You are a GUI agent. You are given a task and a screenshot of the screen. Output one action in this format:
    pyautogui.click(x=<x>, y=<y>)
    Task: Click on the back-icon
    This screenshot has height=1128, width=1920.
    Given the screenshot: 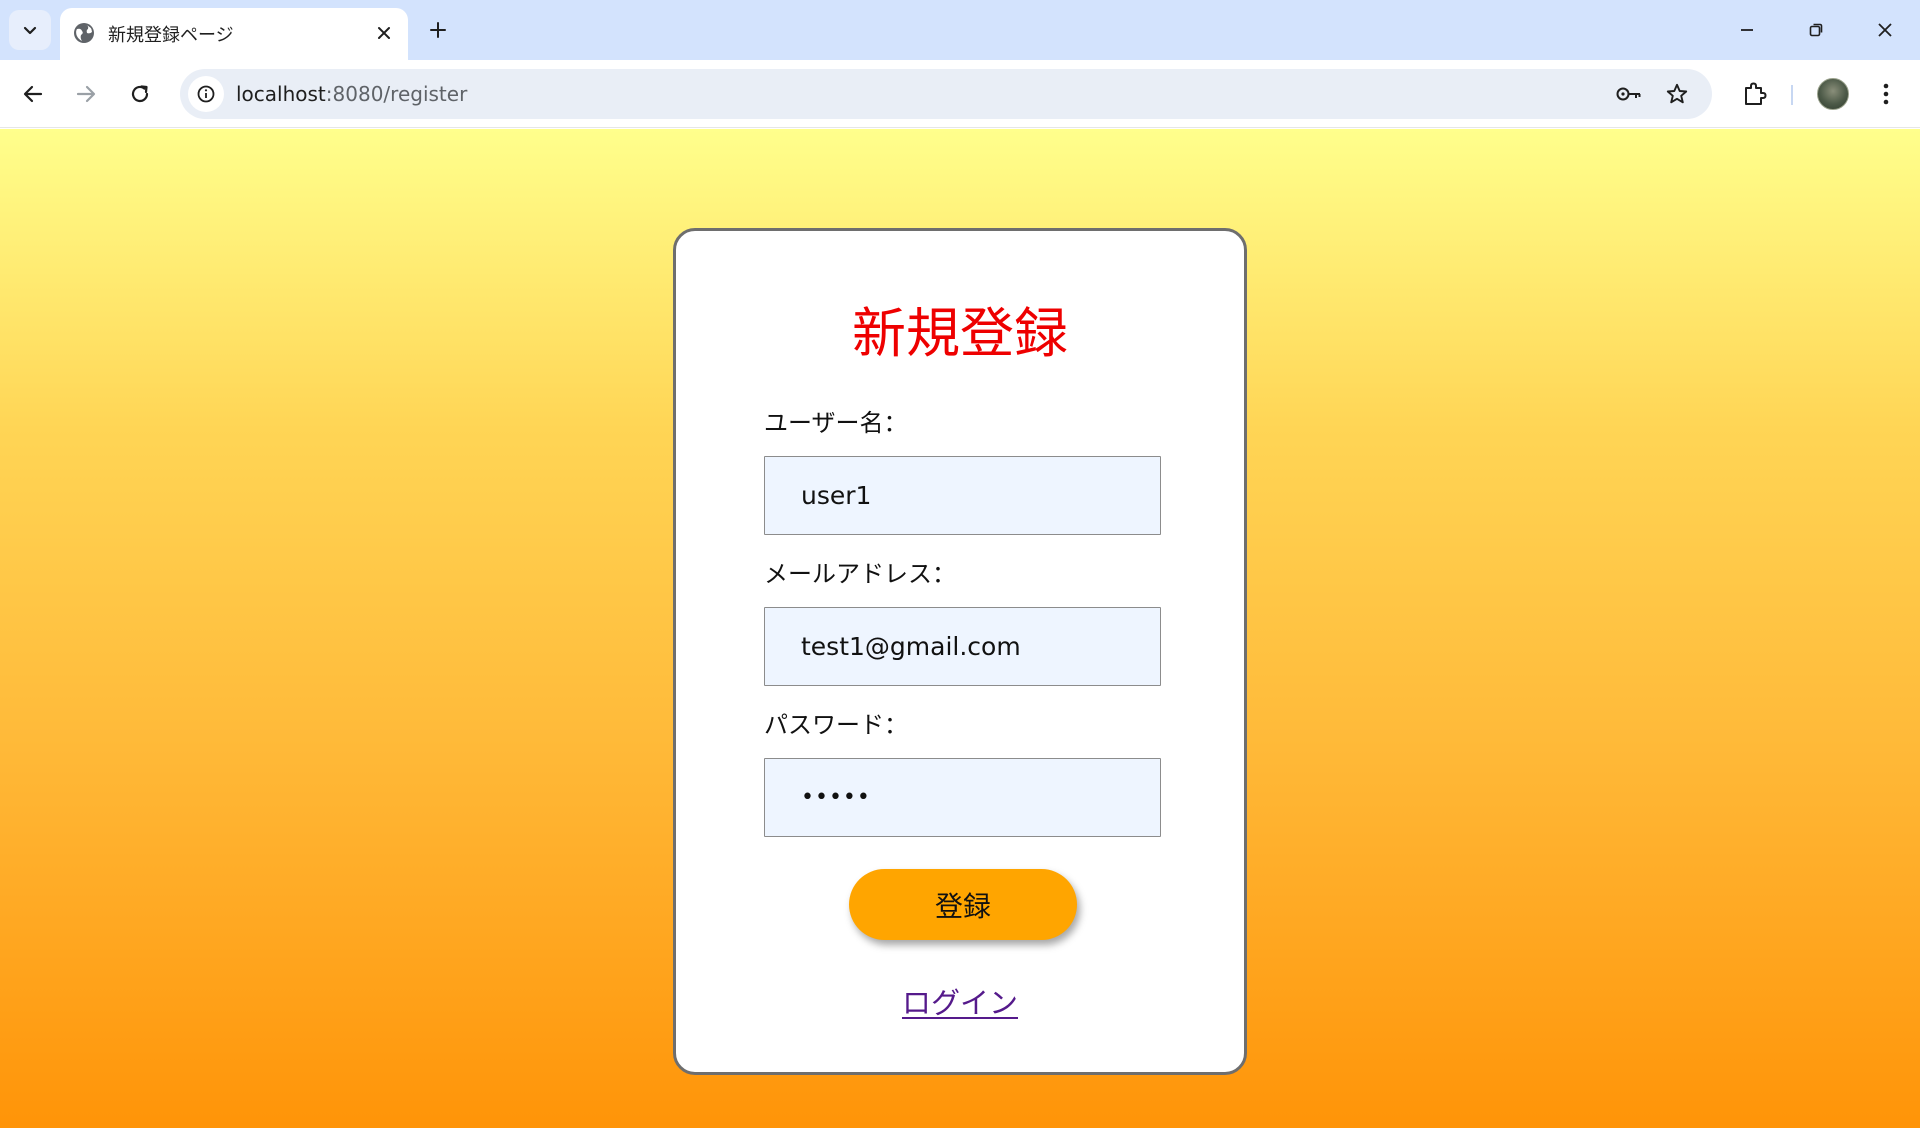 What is the action you would take?
    pyautogui.click(x=33, y=94)
    